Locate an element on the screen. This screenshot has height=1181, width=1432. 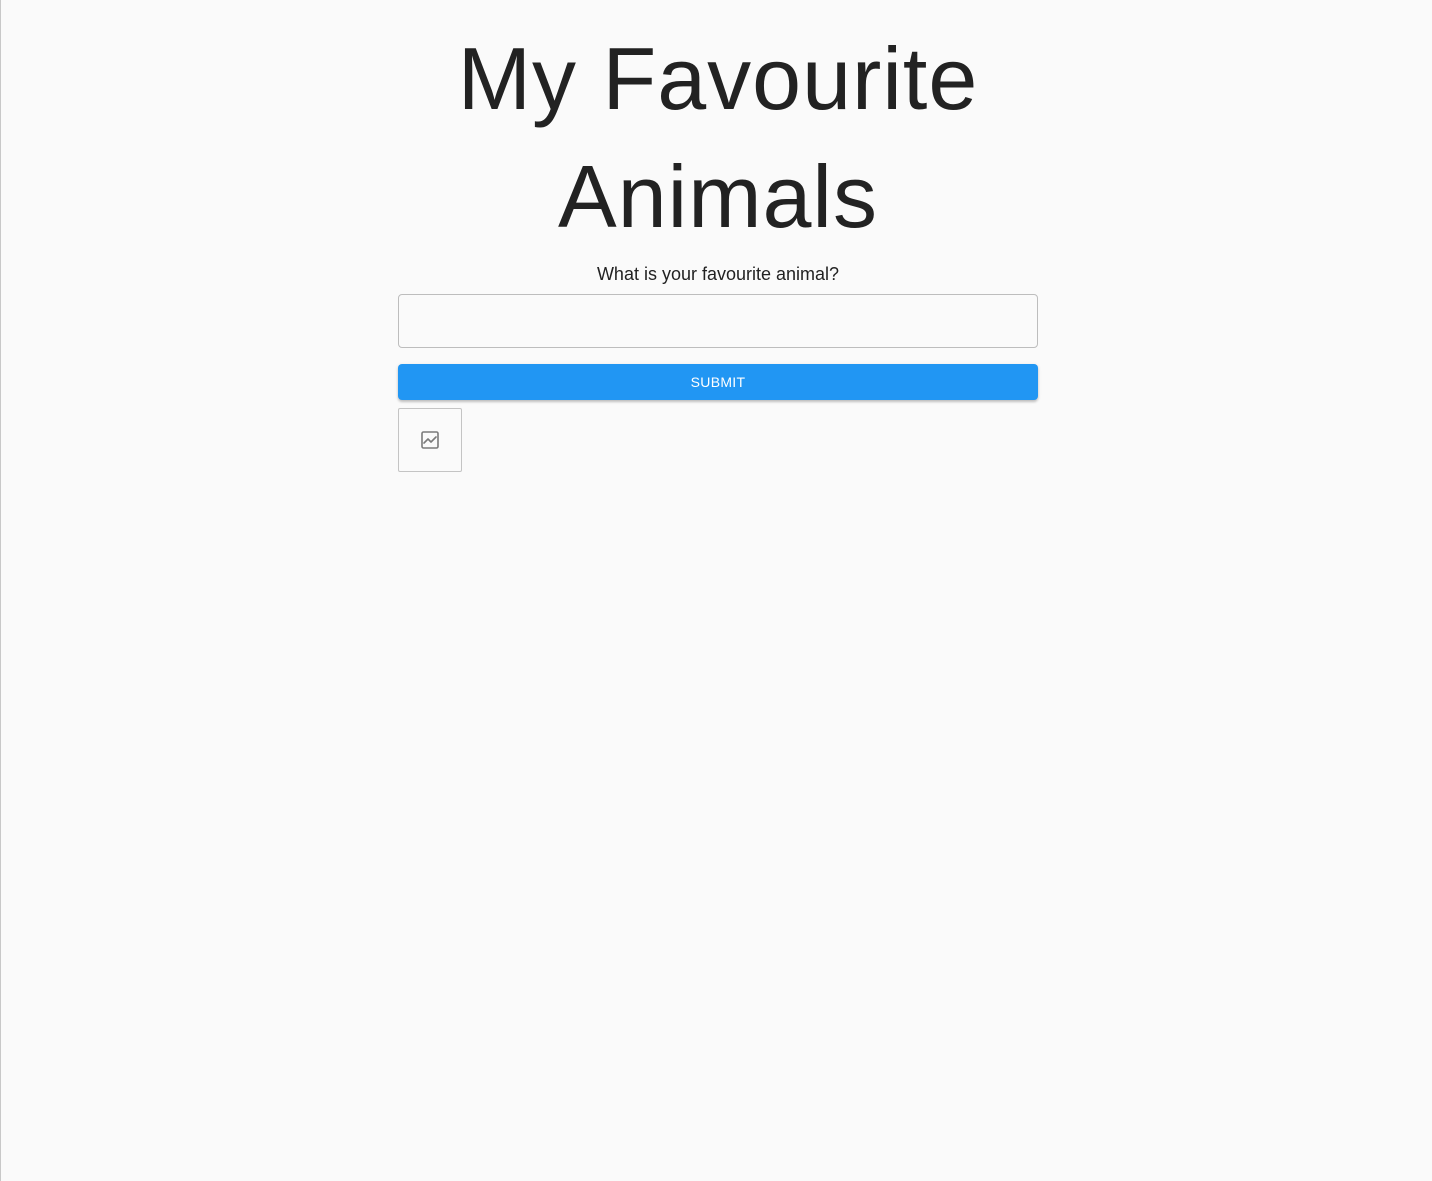
image-placeholder is located at coordinates (430, 440).